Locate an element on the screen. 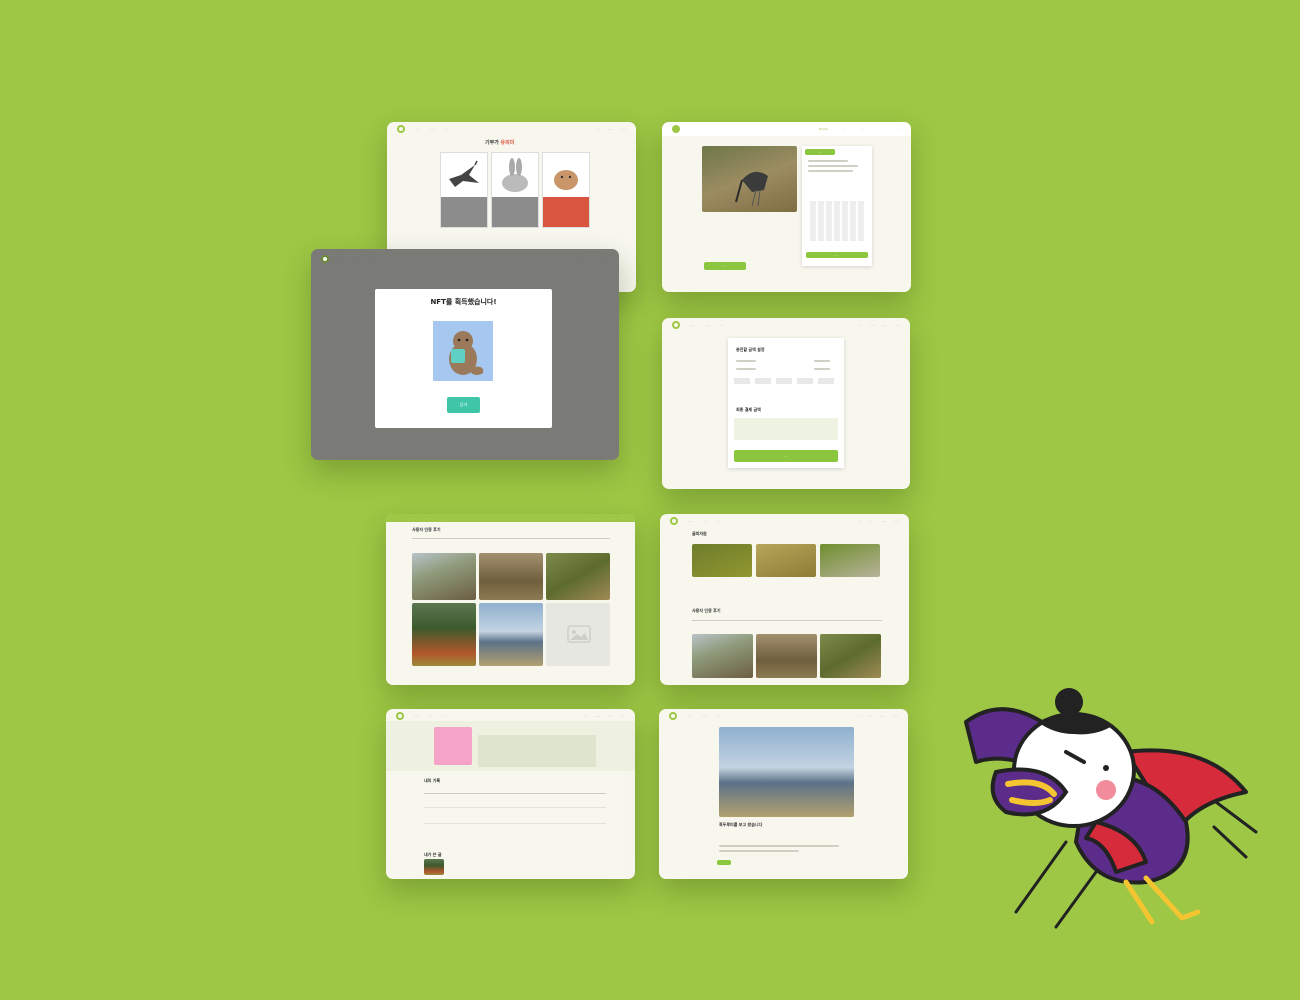 This screenshot has height=1000, width=1300. donation-title: 기부가 유의미 is located at coordinates (500, 143).